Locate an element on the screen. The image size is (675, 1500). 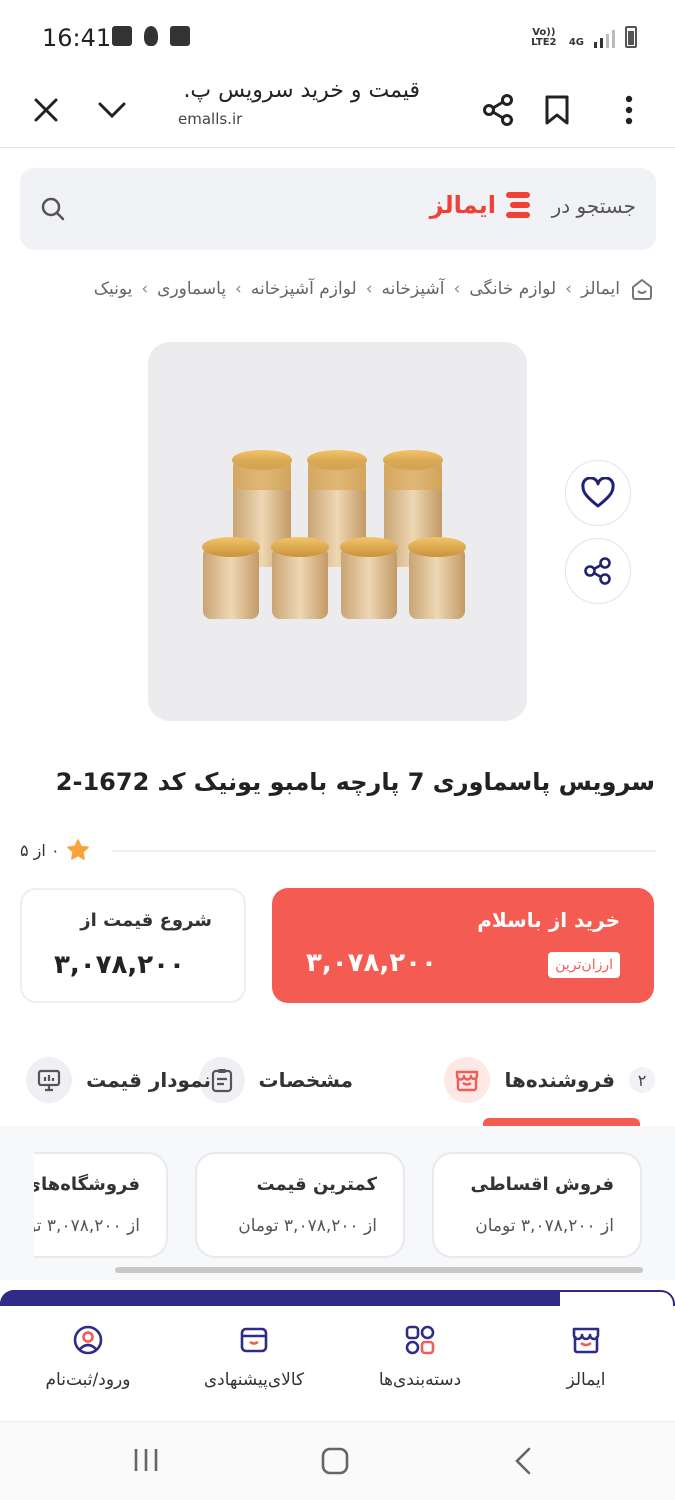
page-title: قیمت و خرید سرویس پ. is located at coordinates (301, 90).